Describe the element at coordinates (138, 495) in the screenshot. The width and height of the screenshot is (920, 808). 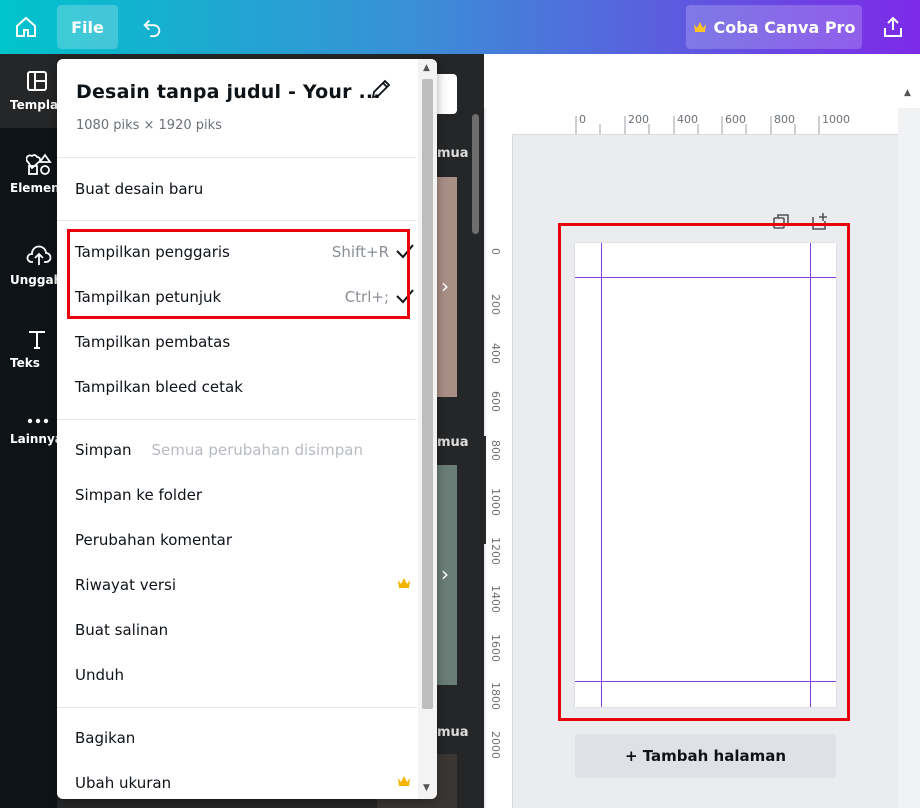
I see `menu-item-label: Simpan ke folder` at that location.